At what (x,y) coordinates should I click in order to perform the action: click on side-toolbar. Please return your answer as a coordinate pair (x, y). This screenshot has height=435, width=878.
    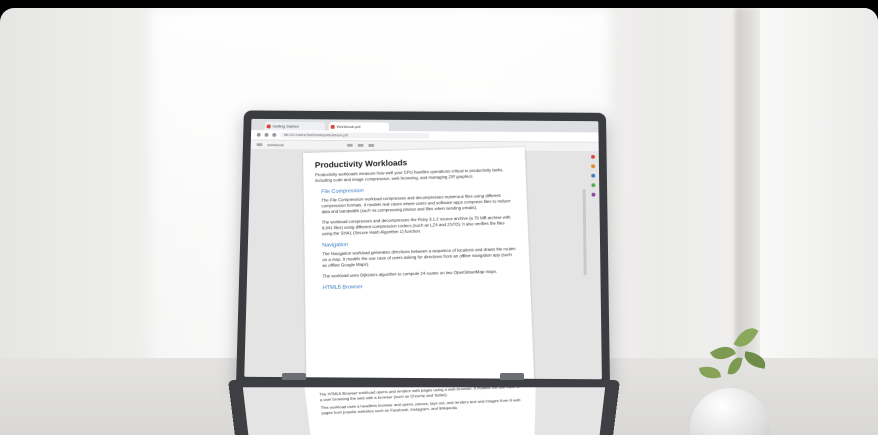
    Looking at the image, I should click on (593, 174).